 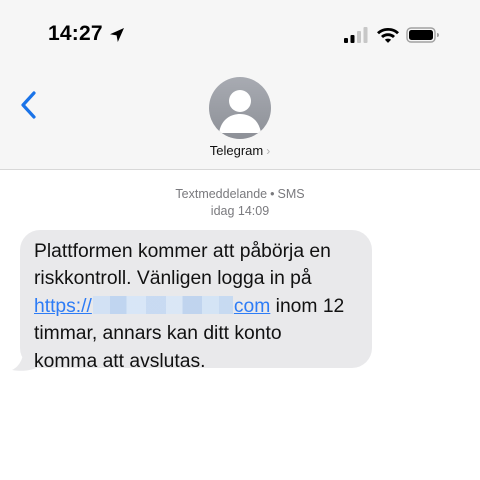 What do you see at coordinates (388, 35) in the screenshot?
I see `wifi-icon` at bounding box center [388, 35].